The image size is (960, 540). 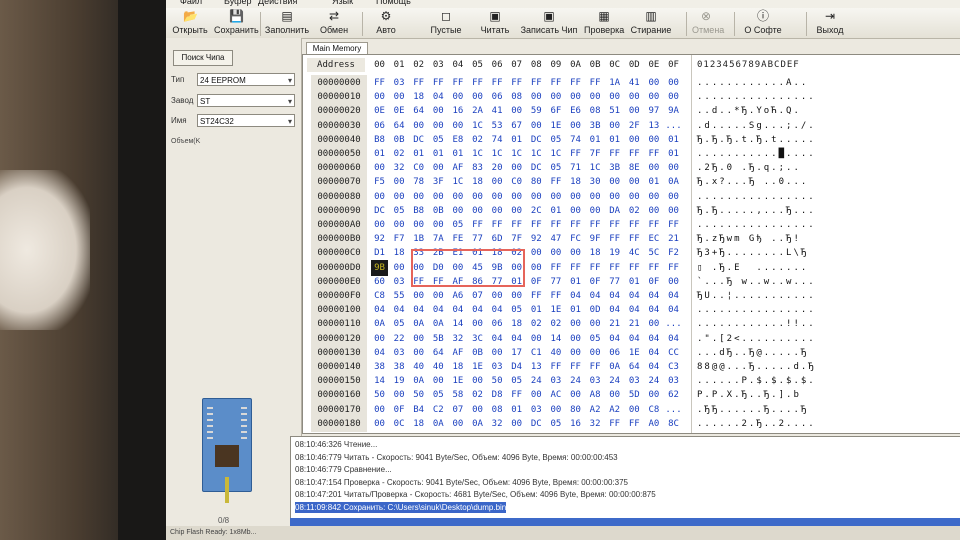 I want to click on progress-bar, so click(x=625, y=522).